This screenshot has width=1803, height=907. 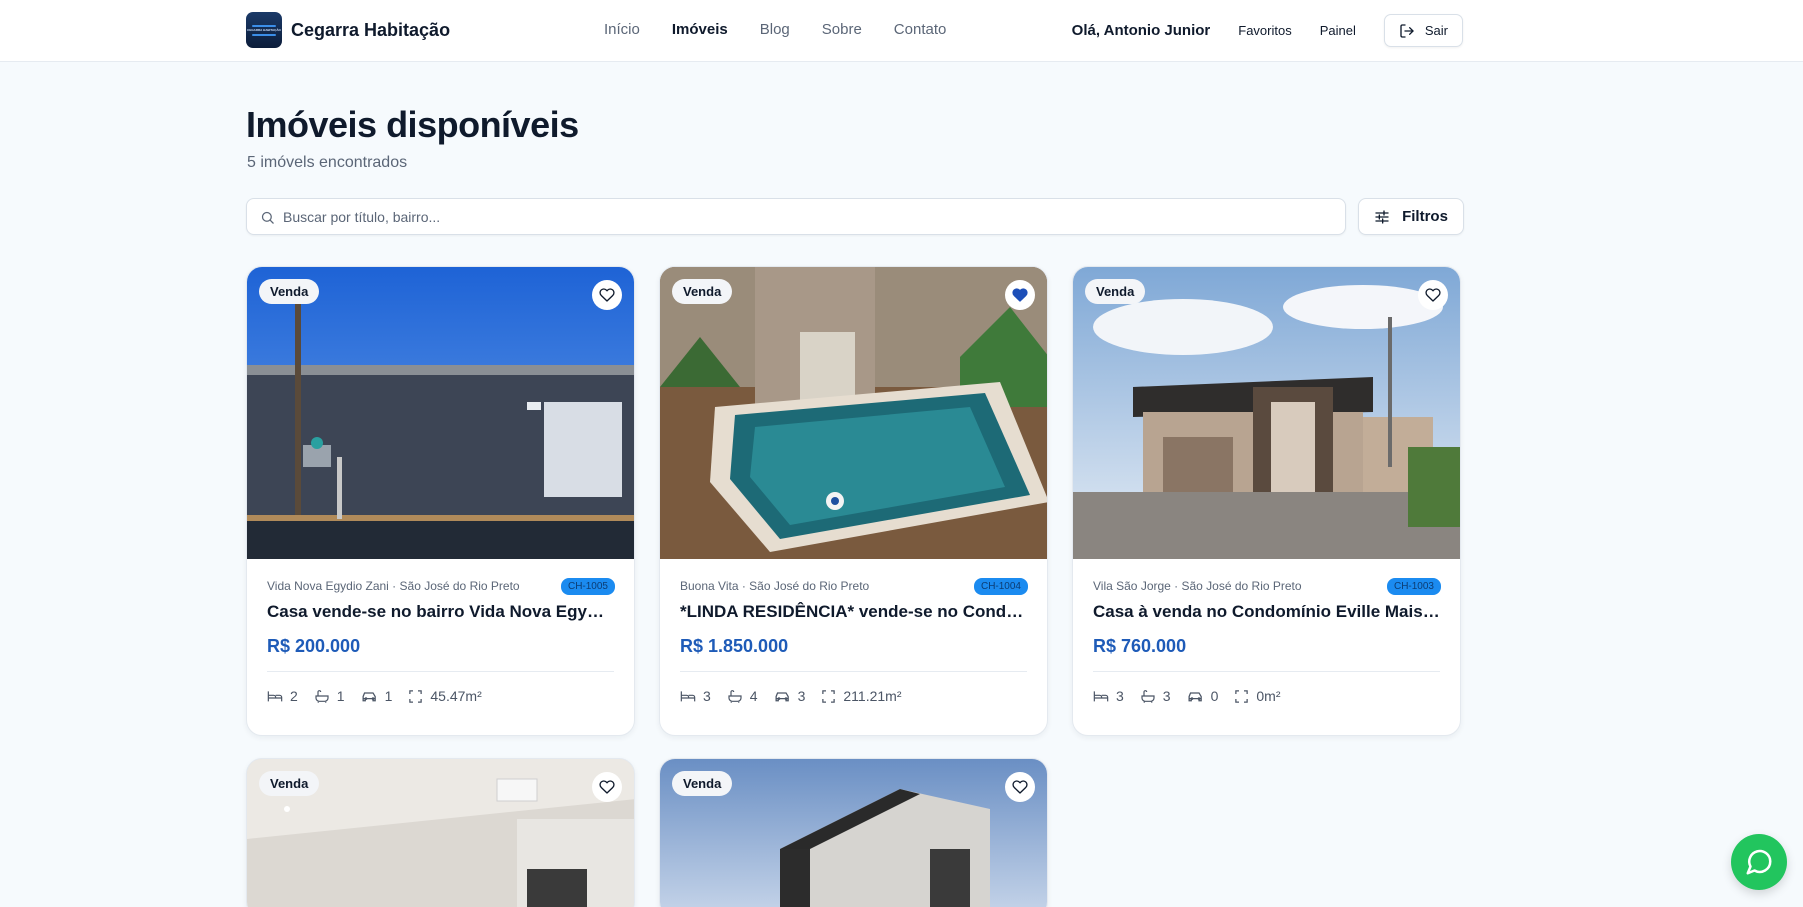 I want to click on listing-code-badge: CH-1004, so click(x=1000, y=586).